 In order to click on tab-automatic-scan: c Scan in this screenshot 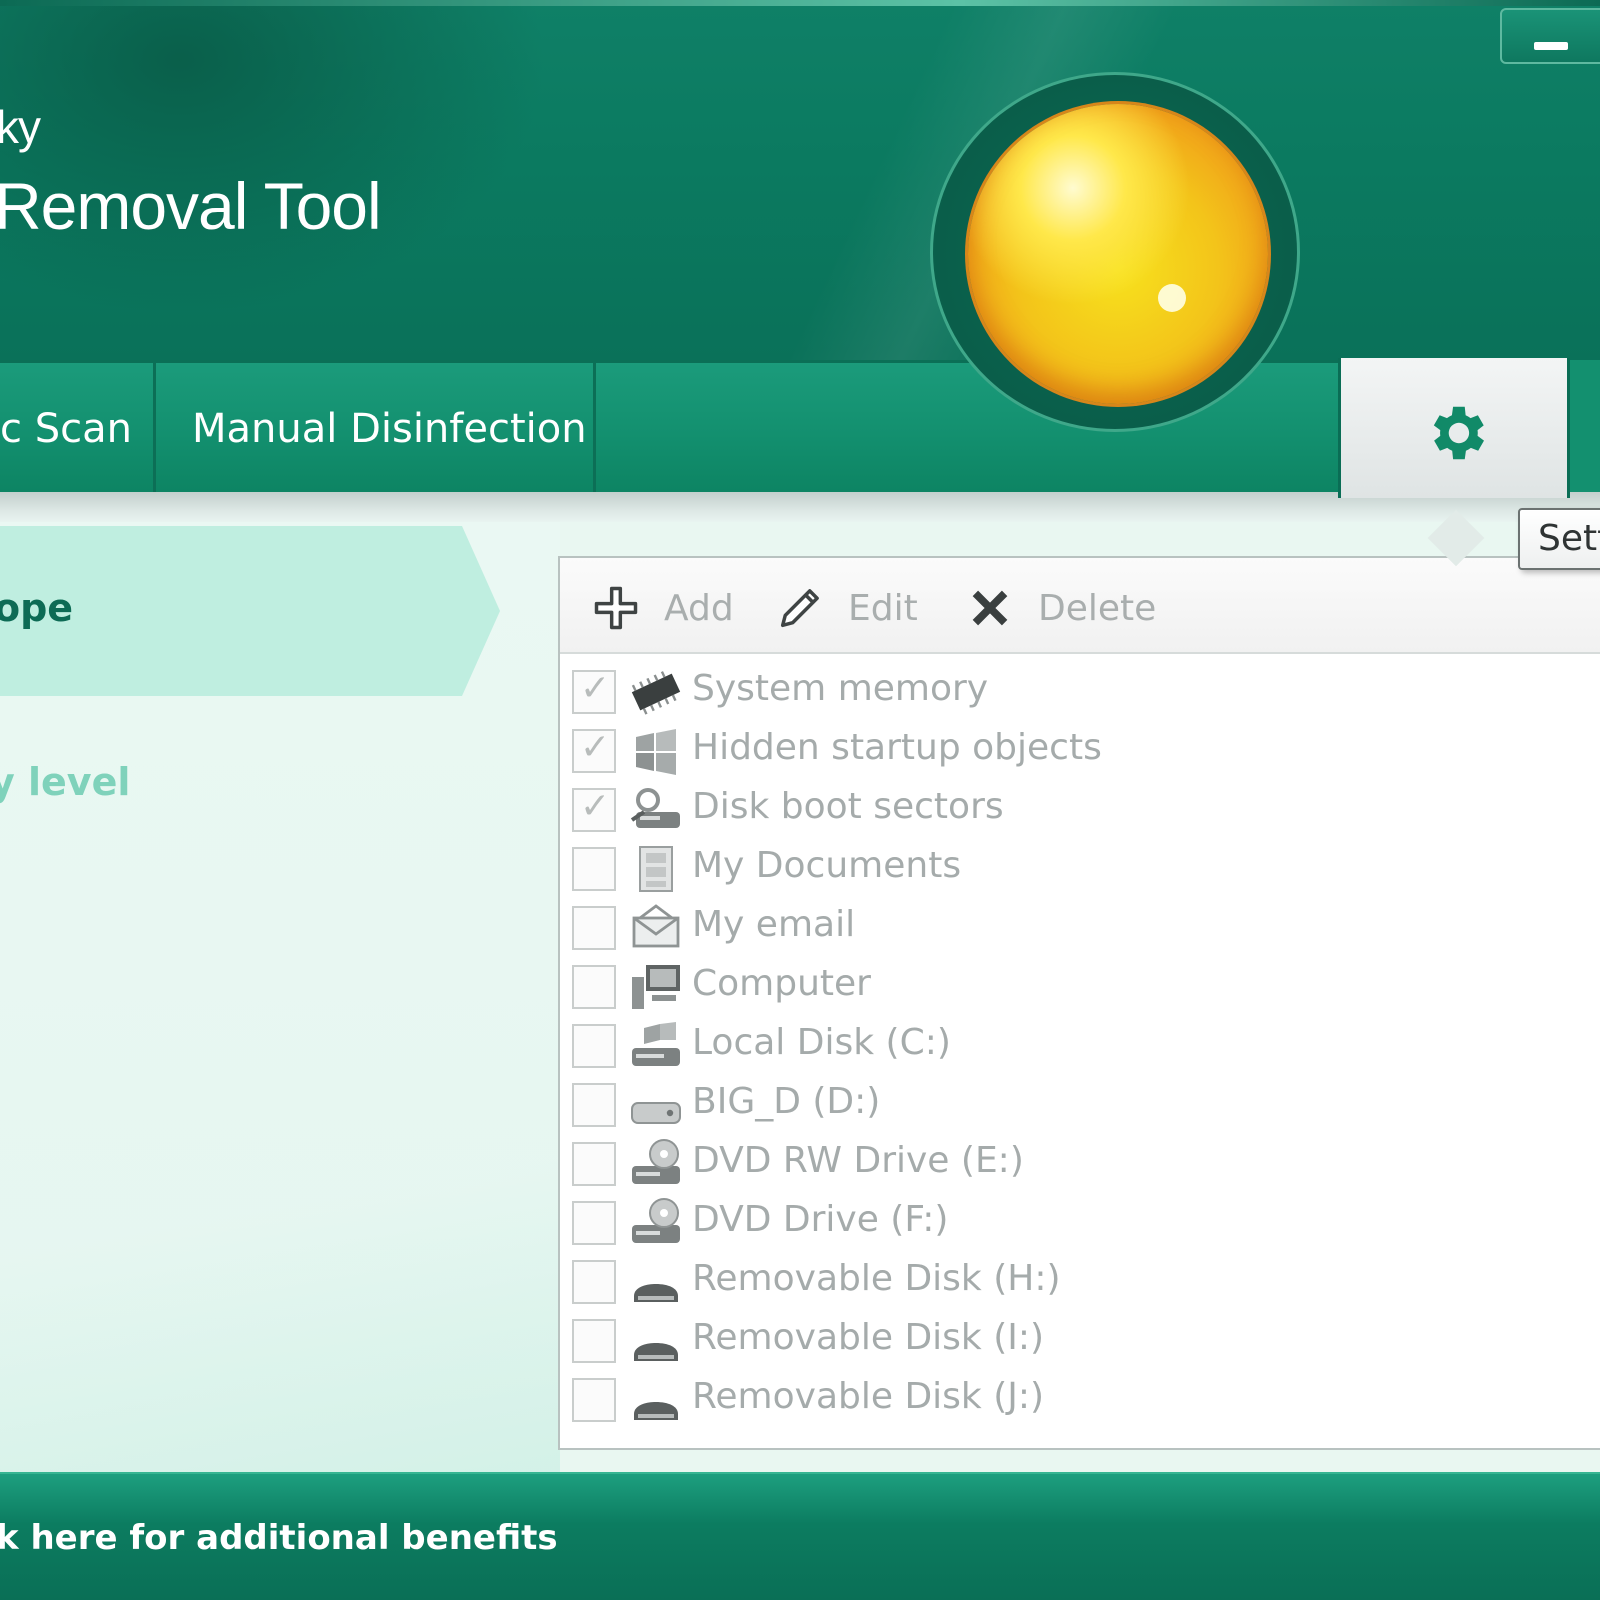, I will do `click(78, 429)`.